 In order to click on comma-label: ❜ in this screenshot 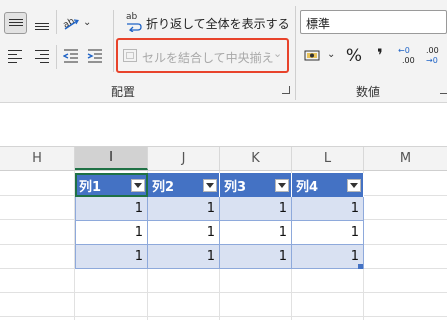, I will do `click(380, 56)`.